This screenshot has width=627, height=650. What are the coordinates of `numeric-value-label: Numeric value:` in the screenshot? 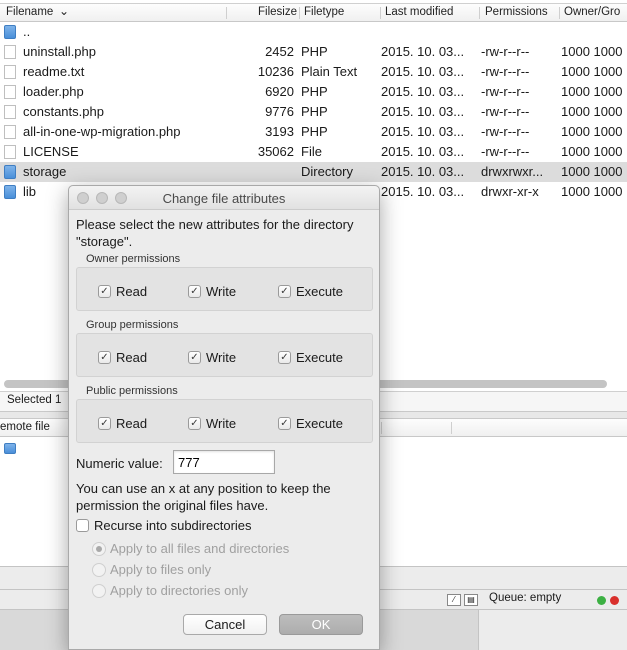 It's located at (119, 463).